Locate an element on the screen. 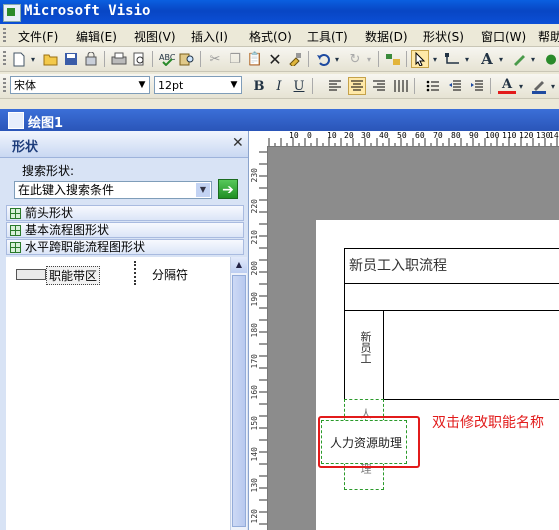 The width and height of the screenshot is (559, 530). line-color-dropdown-icon: ▾ is located at coordinates (553, 86).